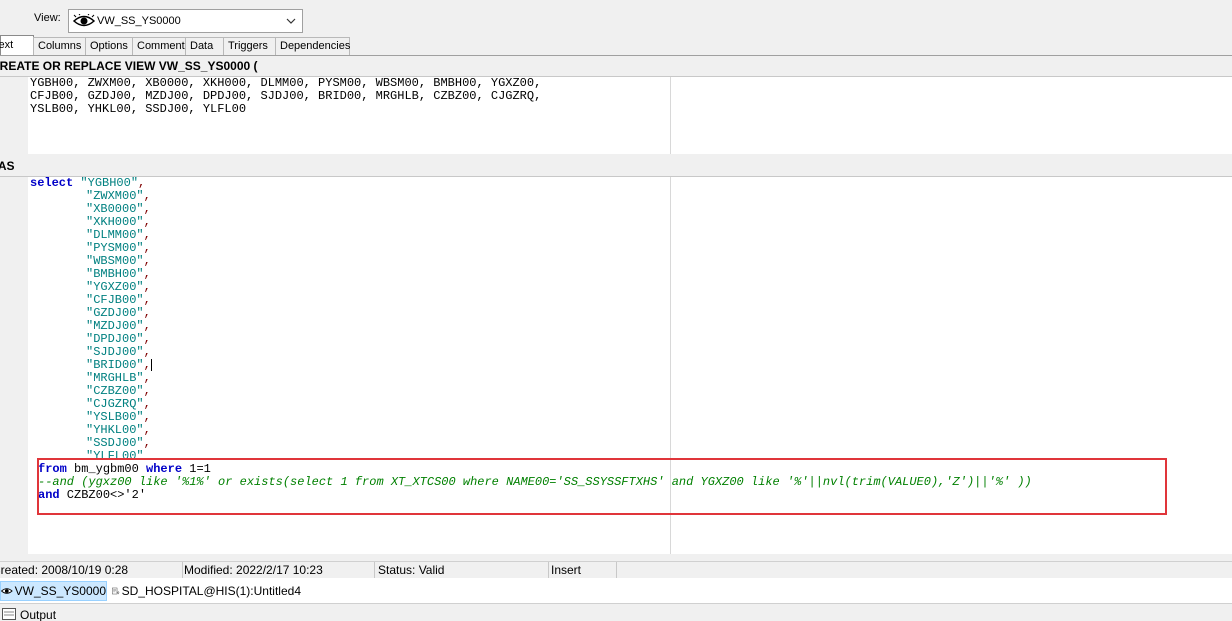  What do you see at coordinates (115, 352) in the screenshot?
I see `column-ref: "SJDJ00"` at bounding box center [115, 352].